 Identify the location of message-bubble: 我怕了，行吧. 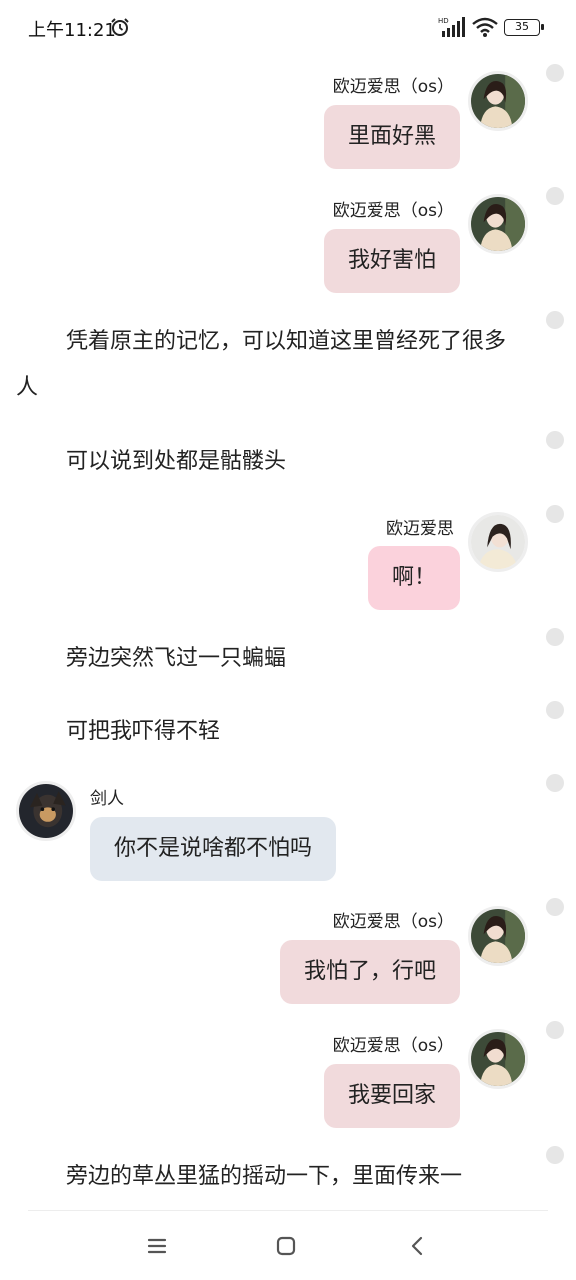
(369, 972).